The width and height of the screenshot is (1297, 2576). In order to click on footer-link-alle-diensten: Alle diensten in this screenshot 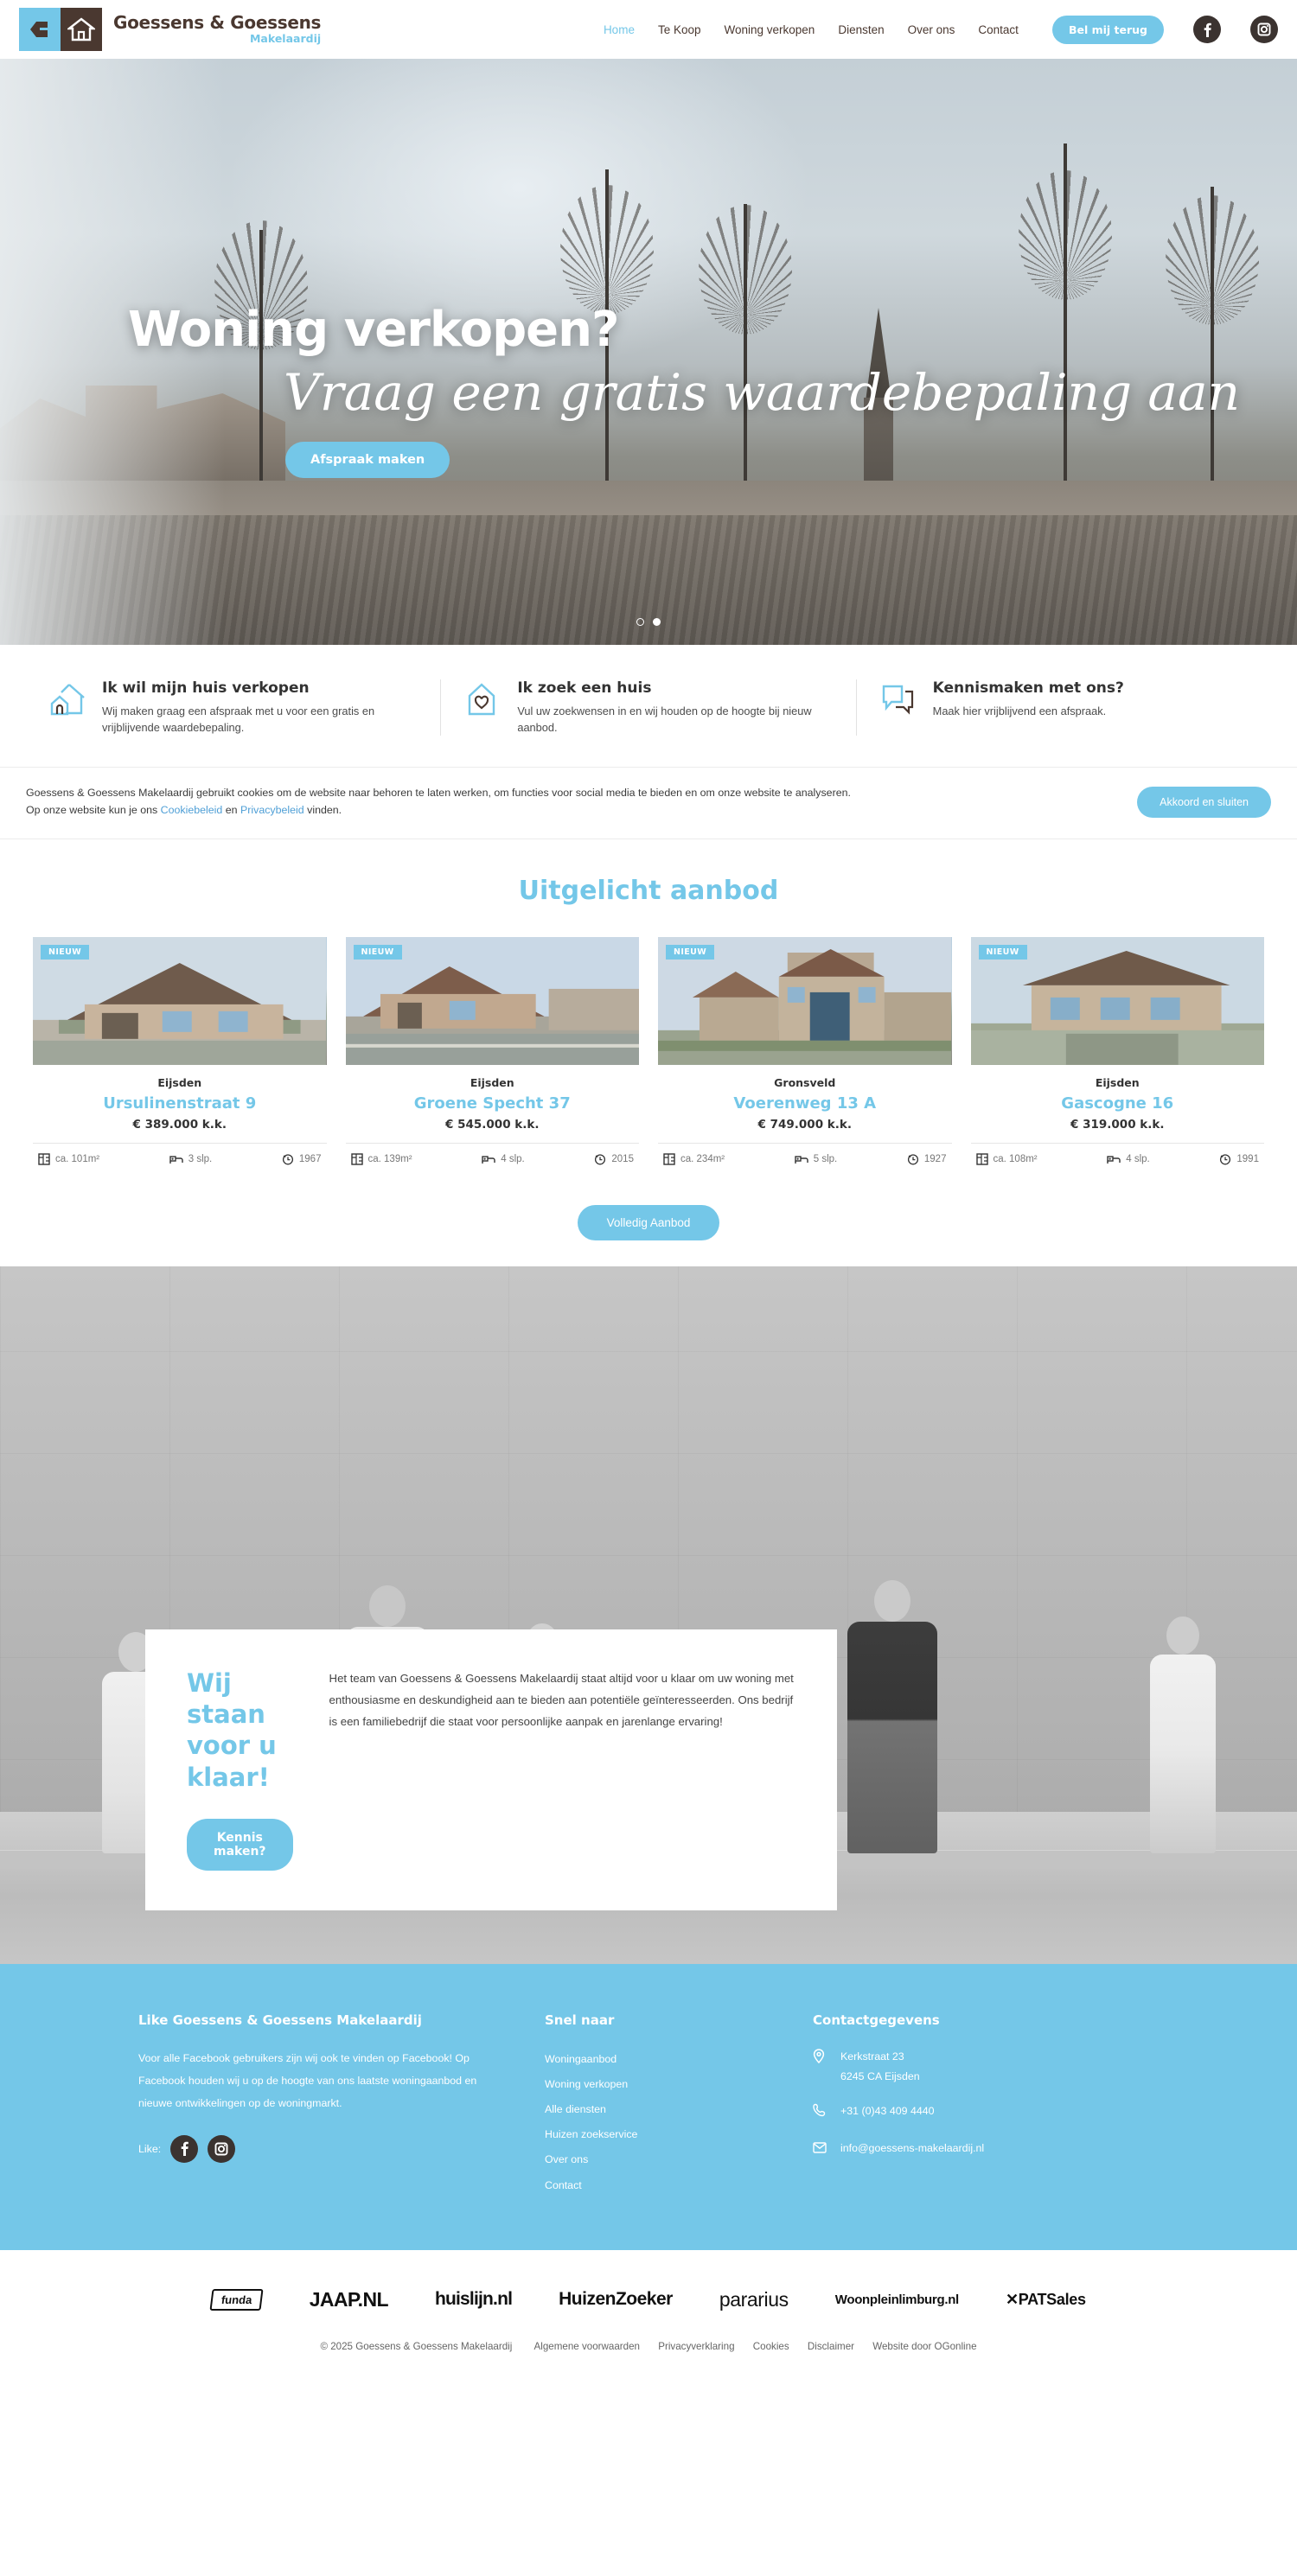, I will do `click(661, 2109)`.